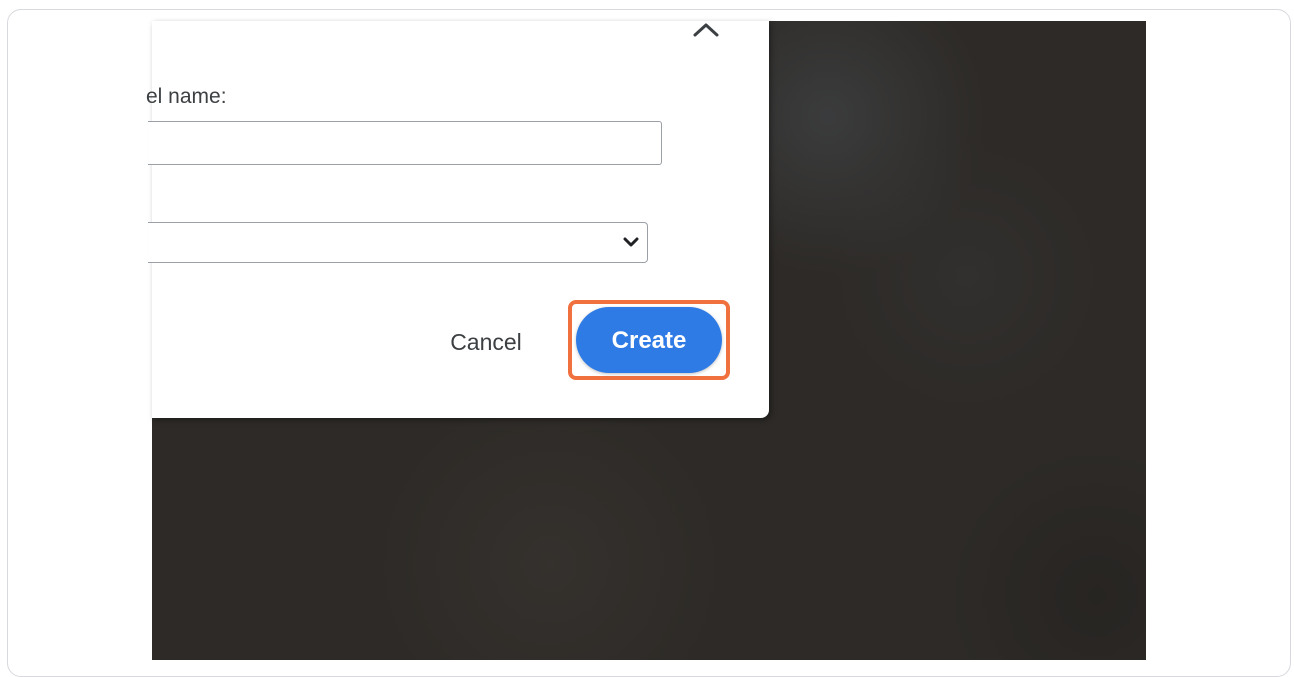 The height and width of the screenshot is (677, 1294). Describe the element at coordinates (398, 242) in the screenshot. I see `parent-select` at that location.